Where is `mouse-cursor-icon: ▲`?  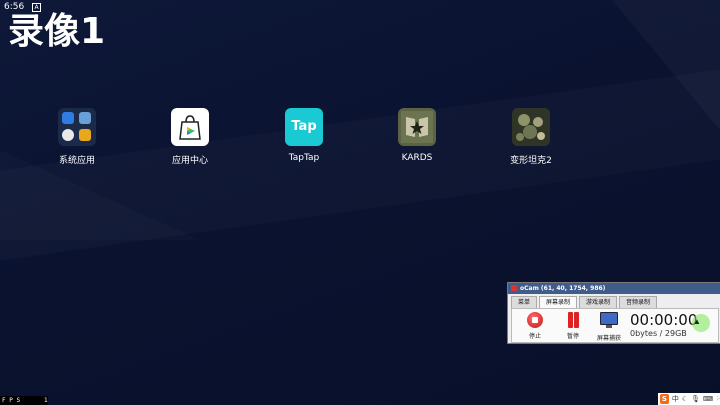 mouse-cursor-icon: ▲ is located at coordinates (697, 321).